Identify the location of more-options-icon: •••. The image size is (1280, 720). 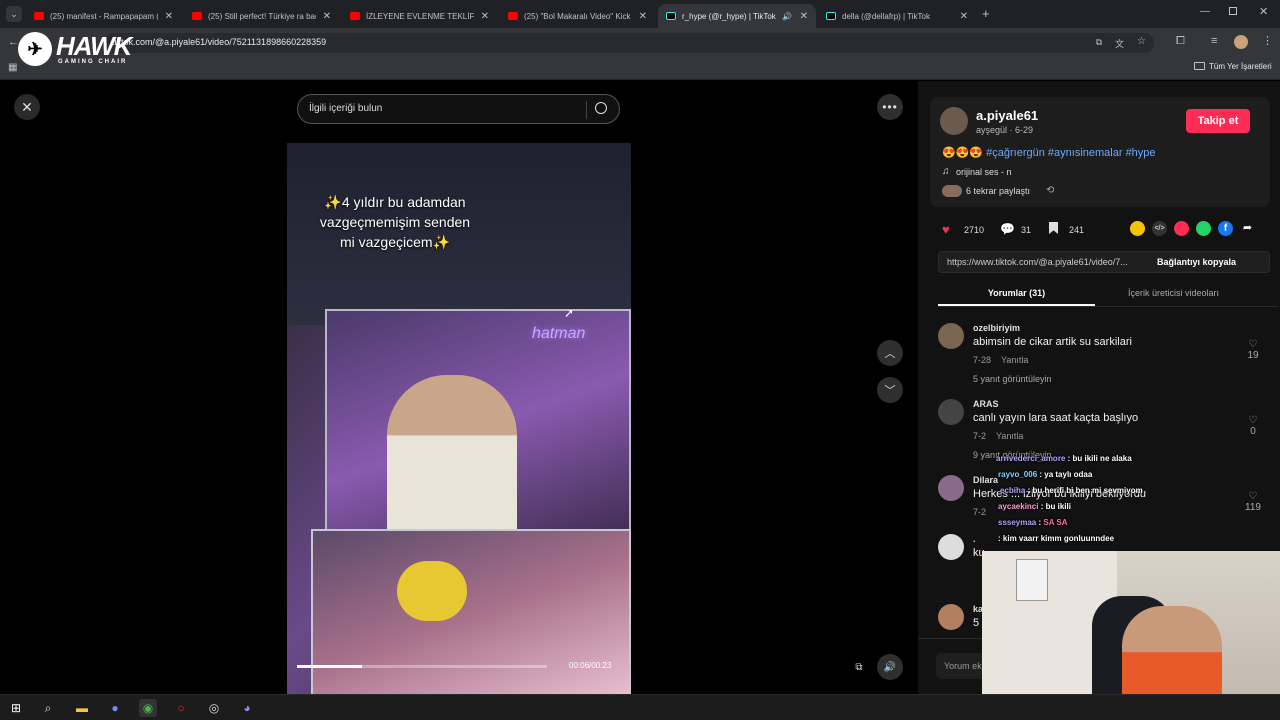
(890, 107).